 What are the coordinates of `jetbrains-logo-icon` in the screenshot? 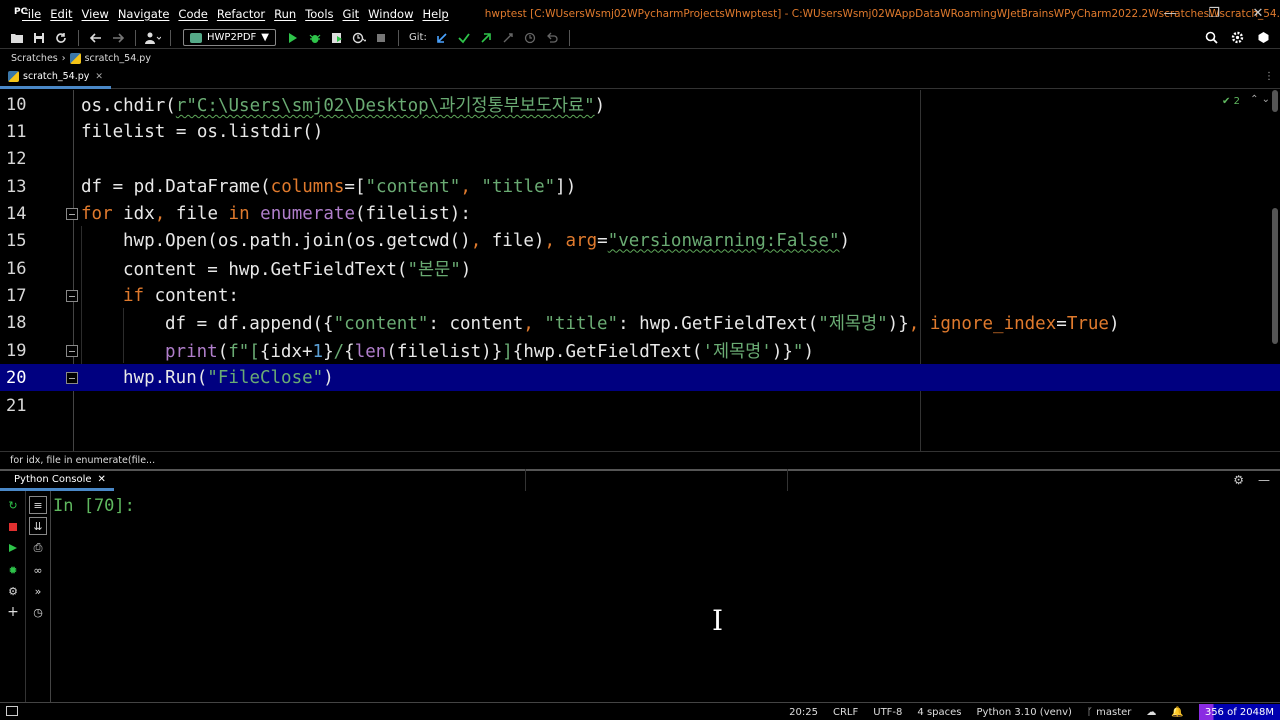 It's located at (1263, 38).